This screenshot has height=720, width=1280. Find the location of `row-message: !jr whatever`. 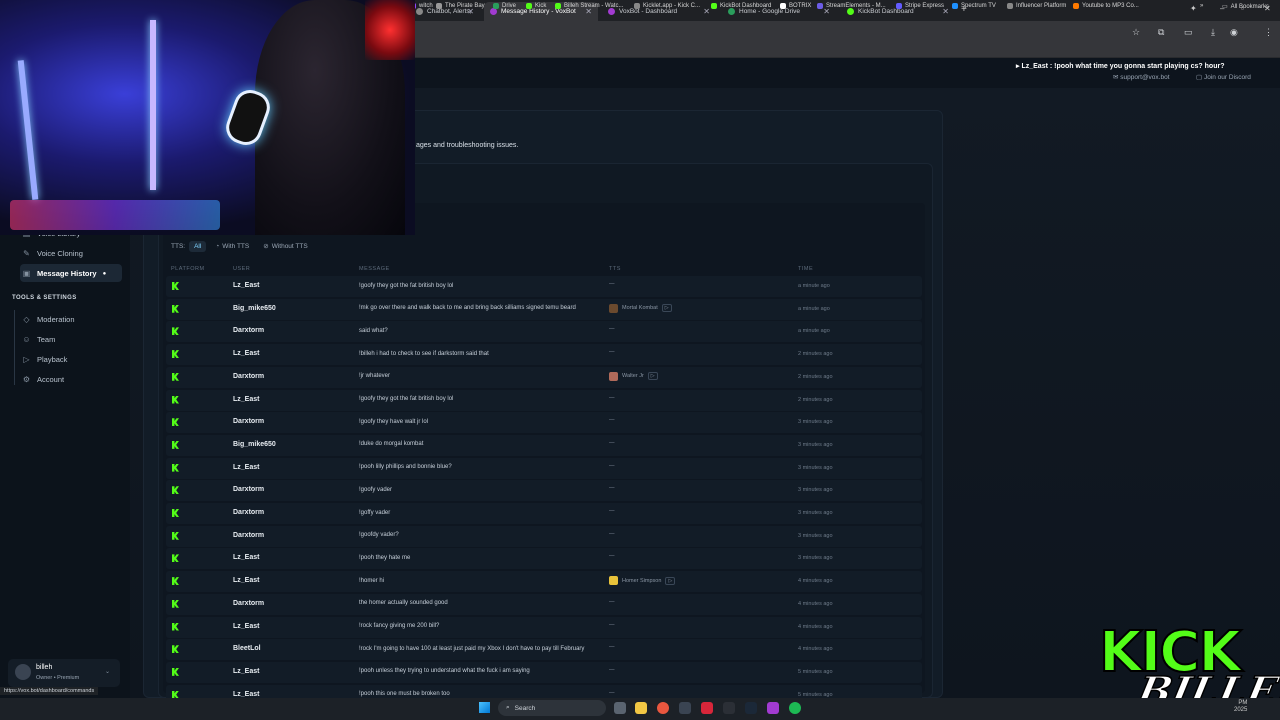

row-message: !jr whatever is located at coordinates (375, 376).